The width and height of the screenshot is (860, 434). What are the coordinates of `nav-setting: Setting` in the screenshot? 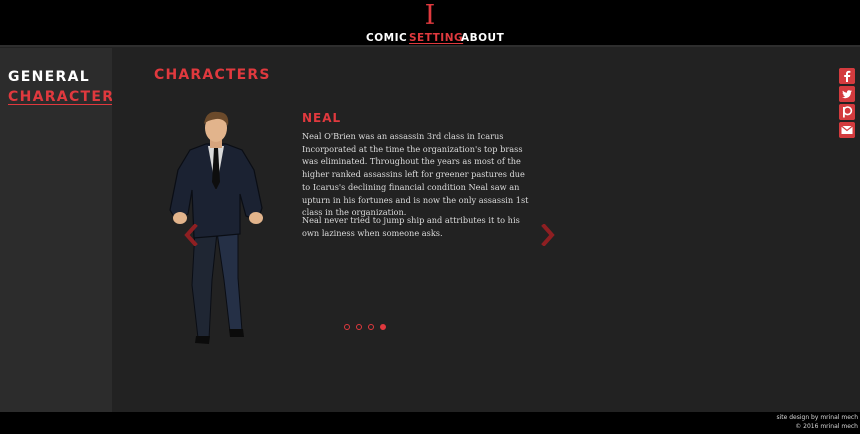 It's located at (436, 38).